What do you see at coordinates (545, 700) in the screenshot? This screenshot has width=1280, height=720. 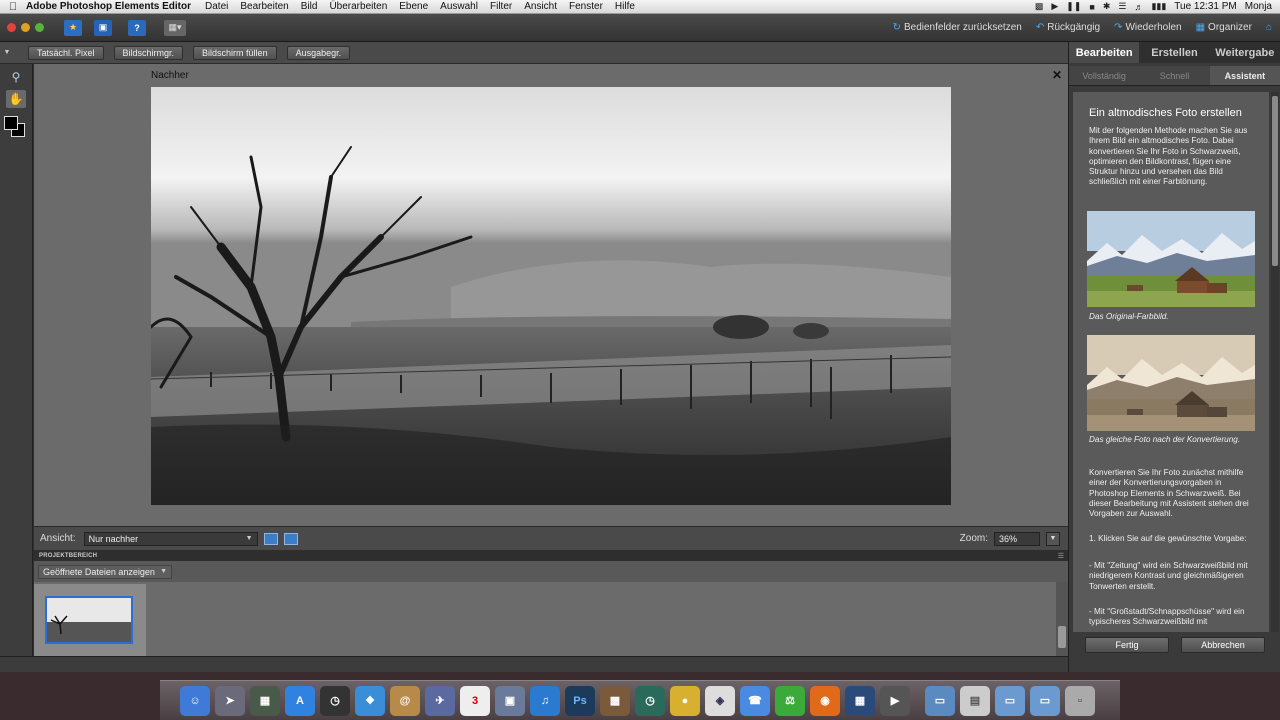 I see `itunes-icon: ♫` at bounding box center [545, 700].